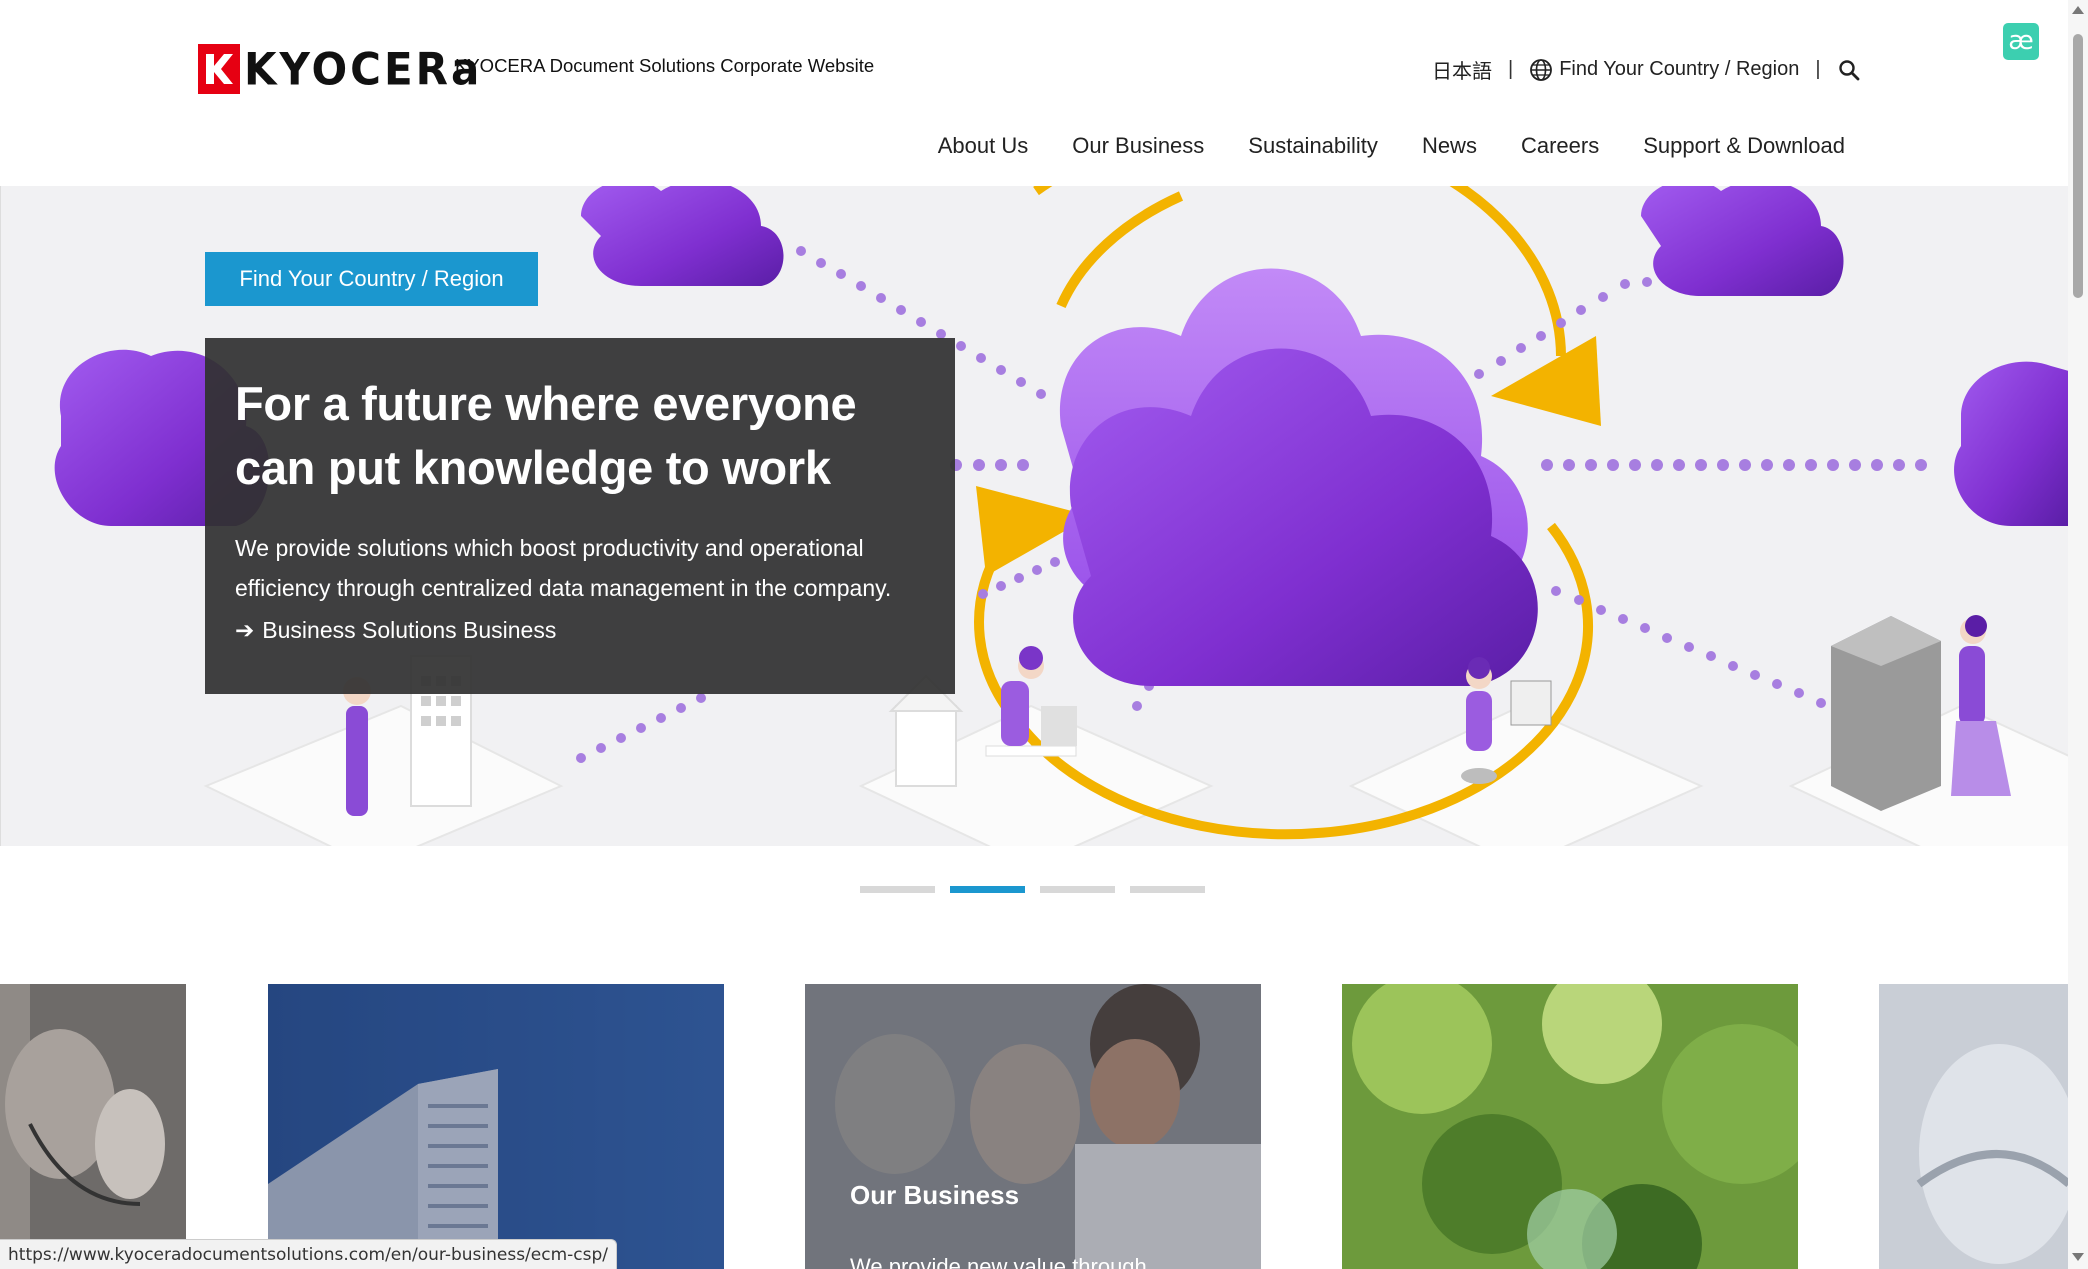 The image size is (2088, 1269). What do you see at coordinates (533, 467) in the screenshot?
I see `hero-title-line: can put knowledge to work` at bounding box center [533, 467].